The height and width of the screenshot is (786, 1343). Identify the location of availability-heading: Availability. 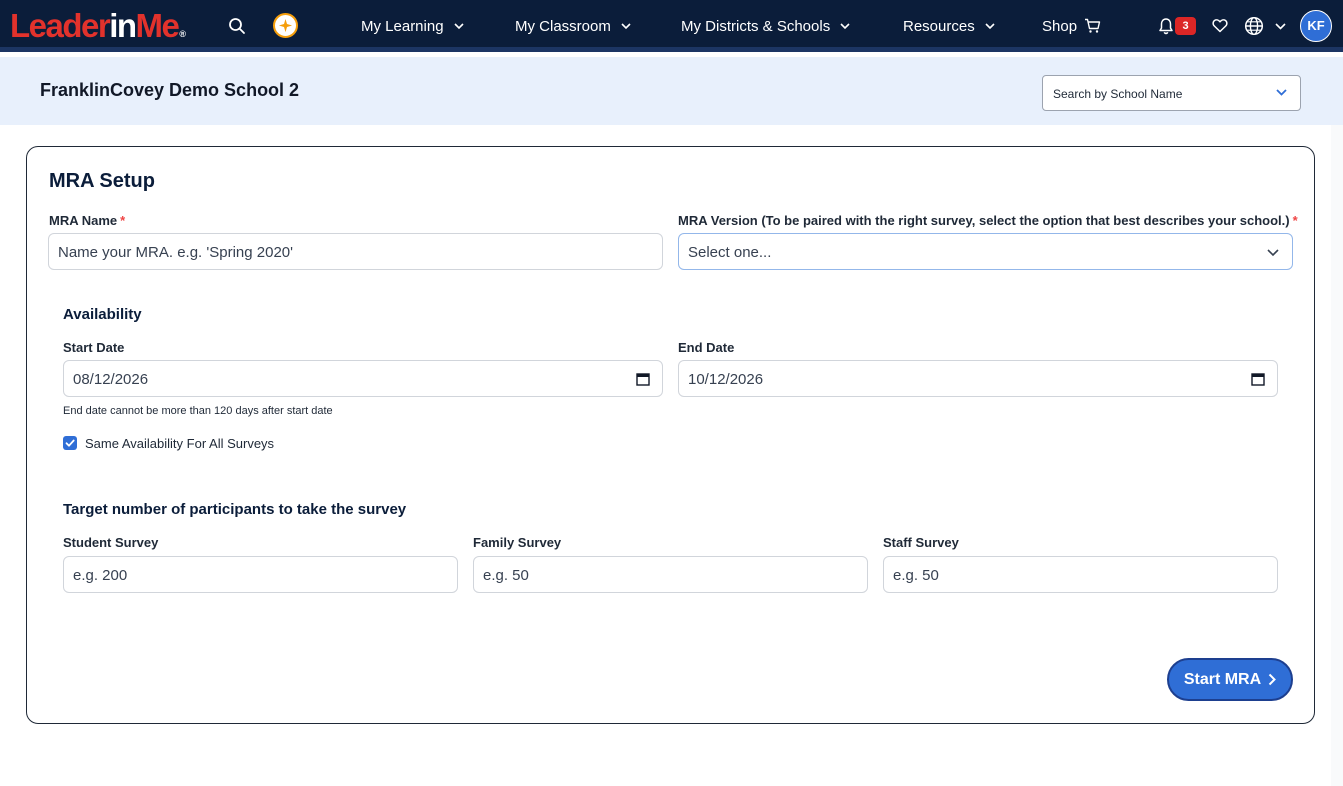
(102, 314).